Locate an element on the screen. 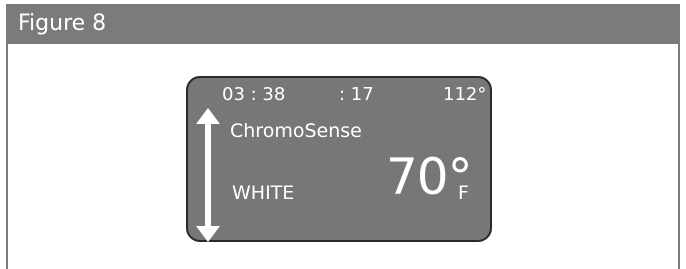 Image resolution: width=686 pixels, height=269 pixels. figure-header: Figure 8 is located at coordinates (343, 24).